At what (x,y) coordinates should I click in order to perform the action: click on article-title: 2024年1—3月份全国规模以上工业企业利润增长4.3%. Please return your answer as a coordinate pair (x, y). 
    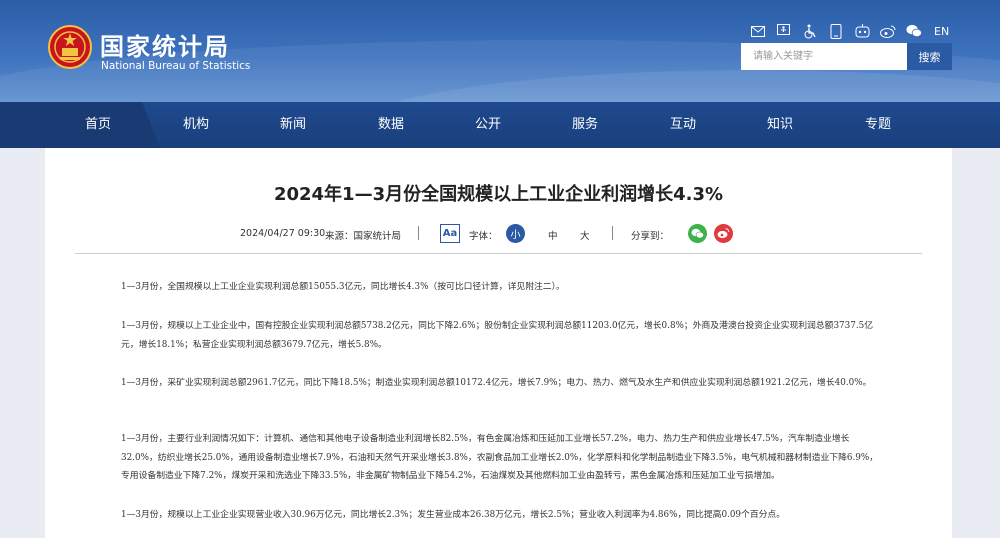
    Looking at the image, I should click on (498, 194).